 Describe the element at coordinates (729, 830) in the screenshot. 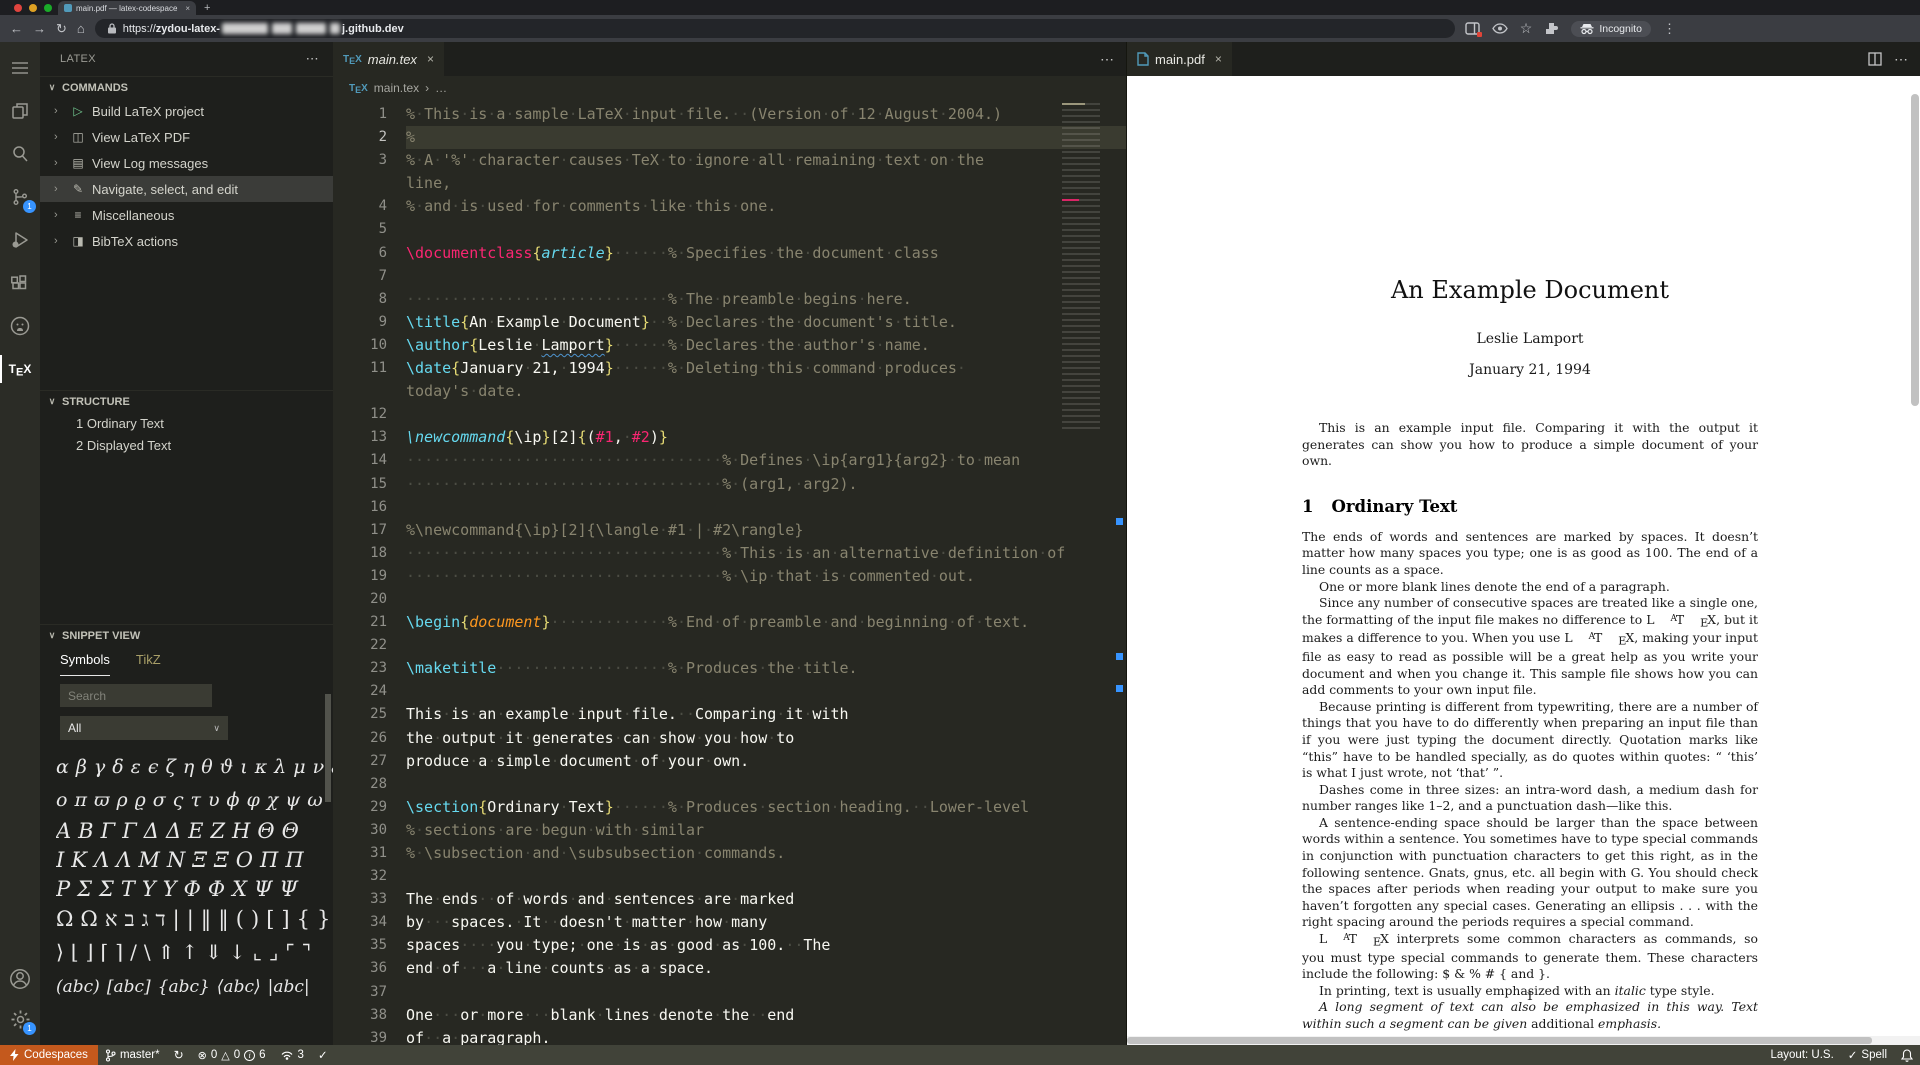

I see `code-line: 30 %·sections·are·begun·with·similar` at that location.